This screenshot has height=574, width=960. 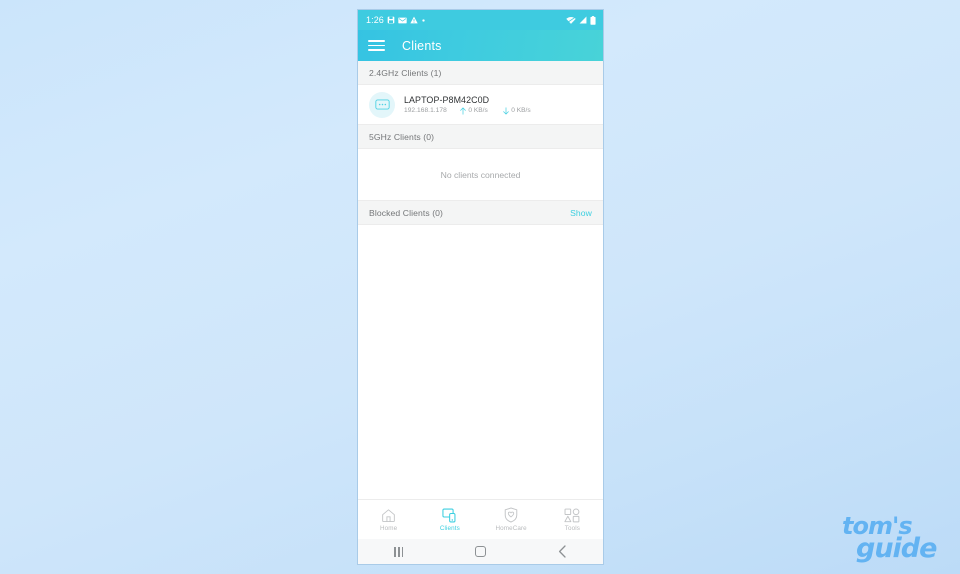 What do you see at coordinates (572, 528) in the screenshot?
I see `tab-label: Tools` at bounding box center [572, 528].